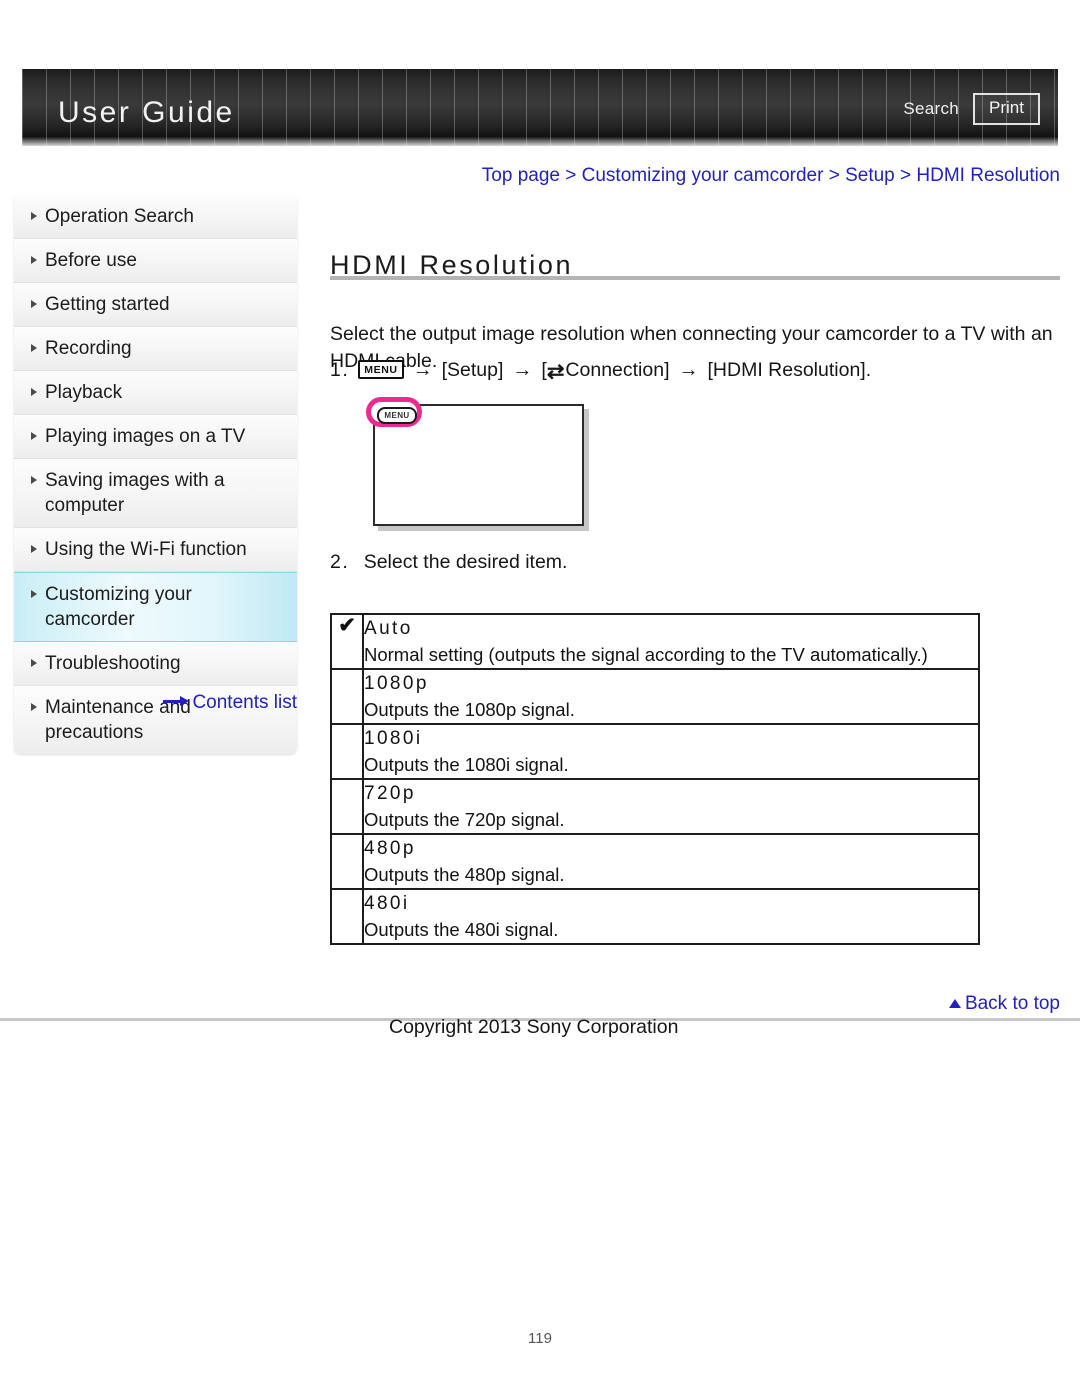 This screenshot has width=1080, height=1397. I want to click on sidebar-item-before-use: Before use, so click(155, 261).